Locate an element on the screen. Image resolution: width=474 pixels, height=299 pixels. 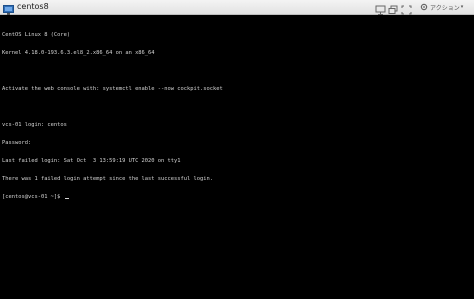
console-line: vcs-01 login: centos is located at coordinates (34, 125).